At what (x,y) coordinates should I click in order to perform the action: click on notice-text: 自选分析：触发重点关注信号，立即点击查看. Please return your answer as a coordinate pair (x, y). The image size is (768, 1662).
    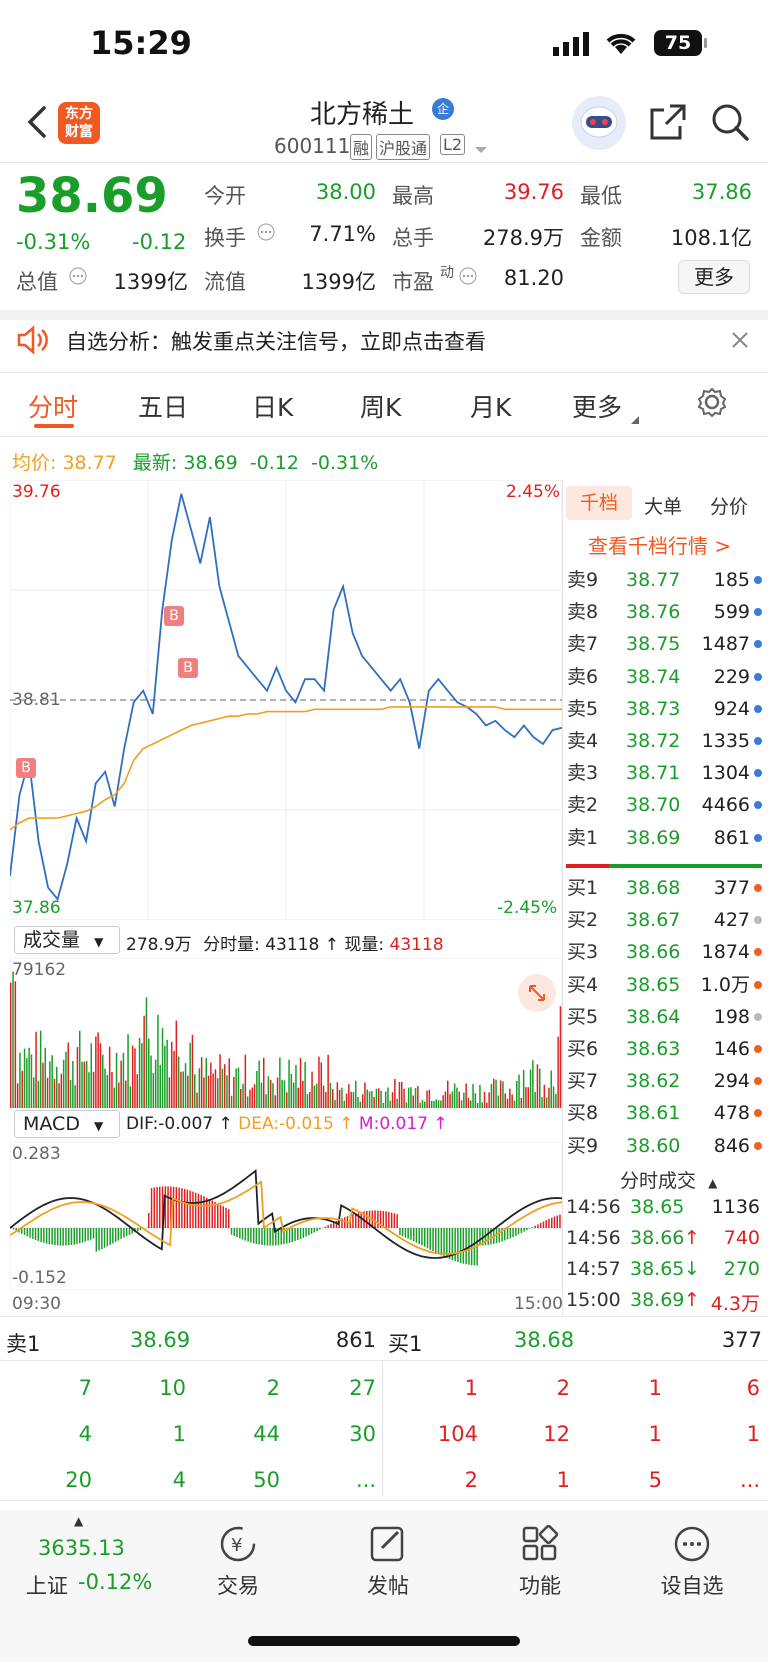
    Looking at the image, I should click on (276, 341).